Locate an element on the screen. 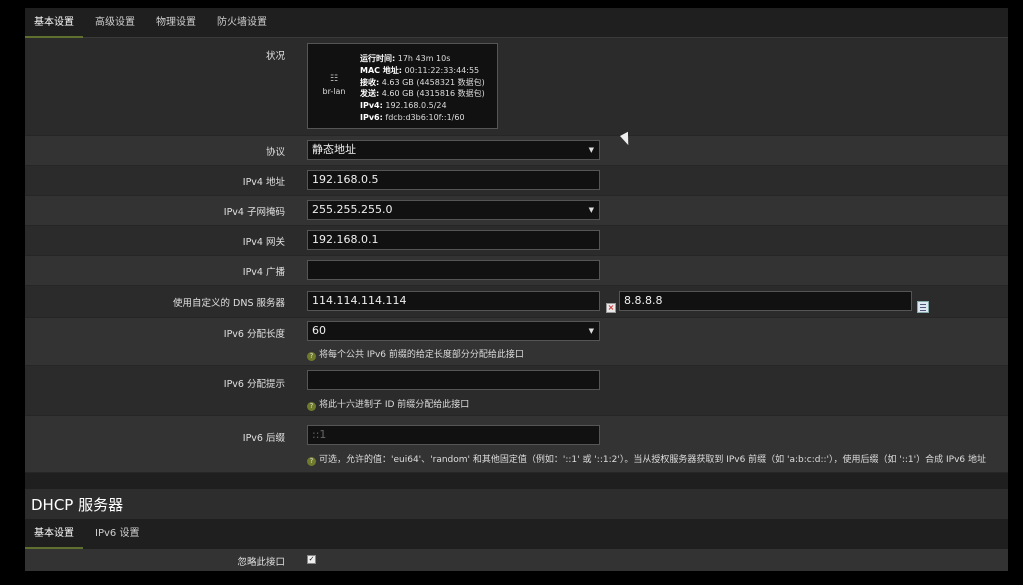 This screenshot has width=1023, height=585. ipv6-assign-length-label: IPv6 分配长度 is located at coordinates (254, 334).